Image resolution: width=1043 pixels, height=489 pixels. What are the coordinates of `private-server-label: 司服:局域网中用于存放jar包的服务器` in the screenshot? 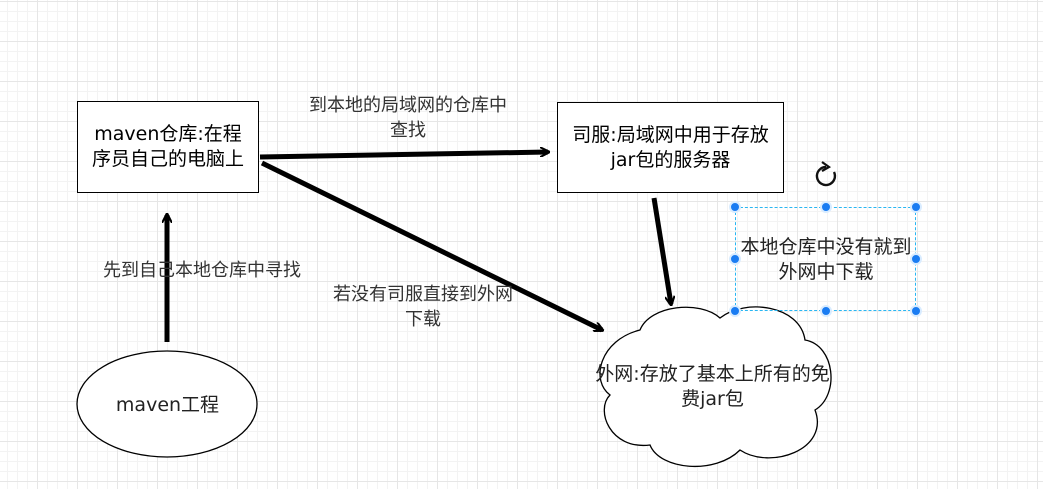 It's located at (670, 147).